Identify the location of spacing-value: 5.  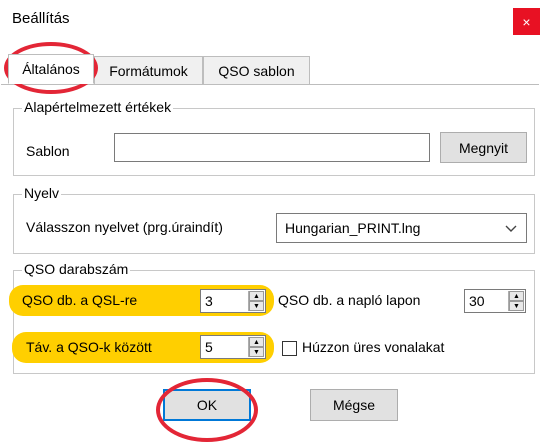
(209, 347).